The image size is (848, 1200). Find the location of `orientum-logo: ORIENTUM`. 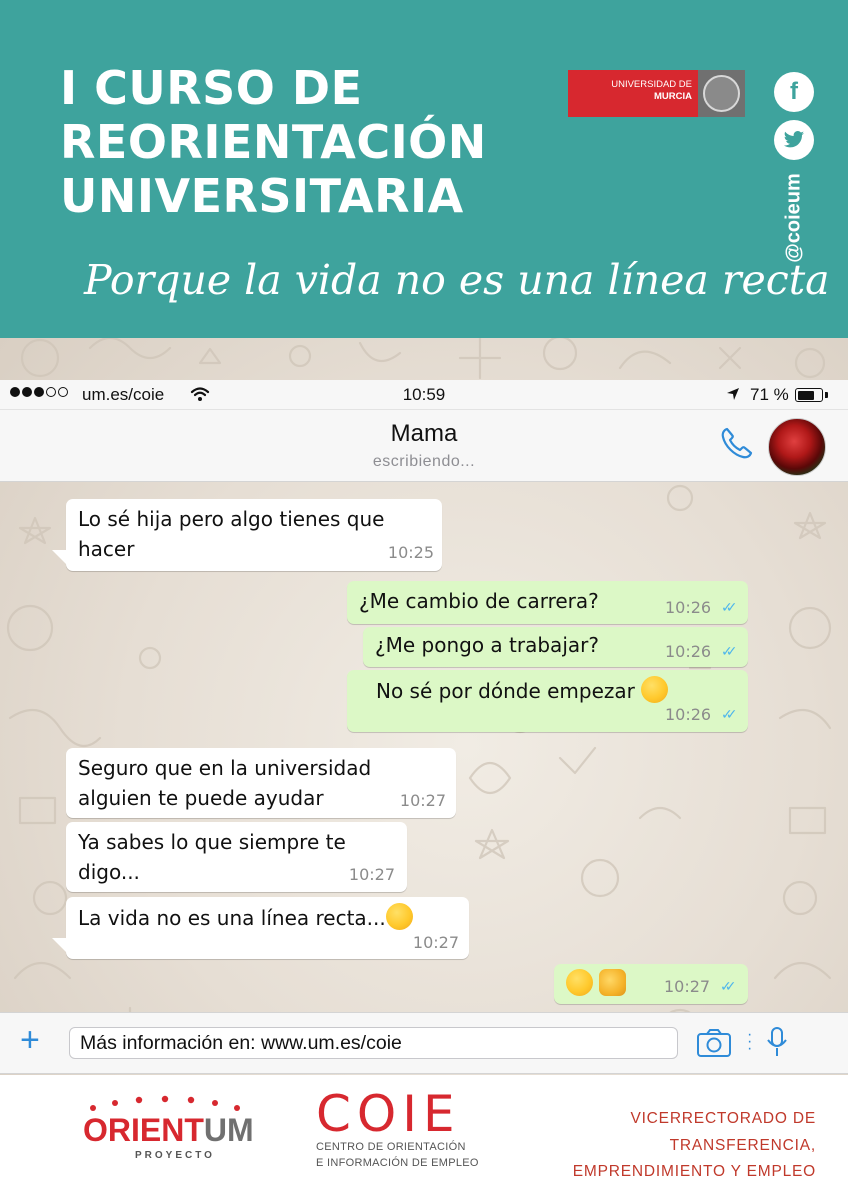

orientum-logo: ORIENTUM is located at coordinates (168, 1130).